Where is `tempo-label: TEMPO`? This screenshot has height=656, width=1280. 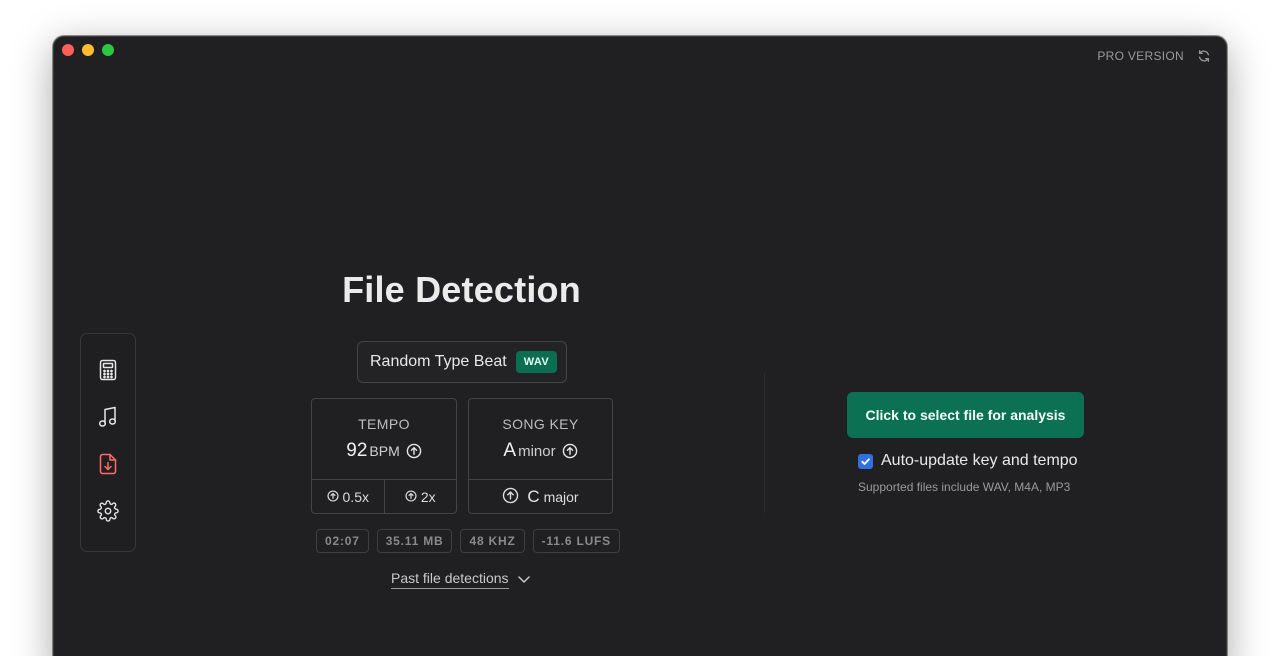 tempo-label: TEMPO is located at coordinates (384, 424).